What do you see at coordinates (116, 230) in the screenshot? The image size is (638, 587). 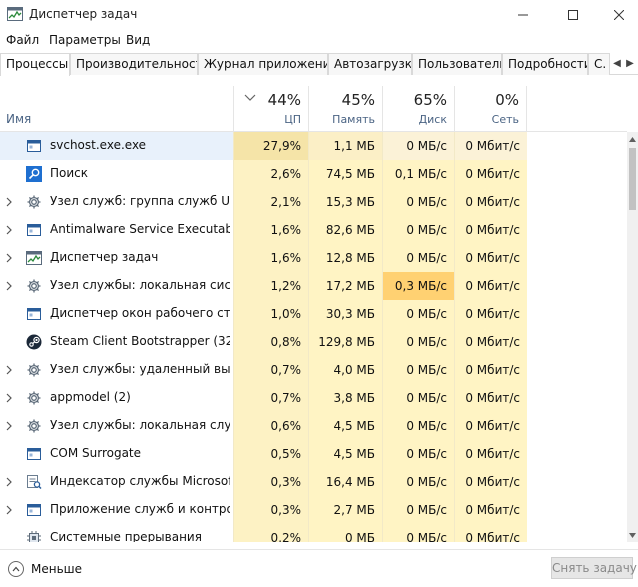 I see `process-name-cell: Antimalware Service Executable` at bounding box center [116, 230].